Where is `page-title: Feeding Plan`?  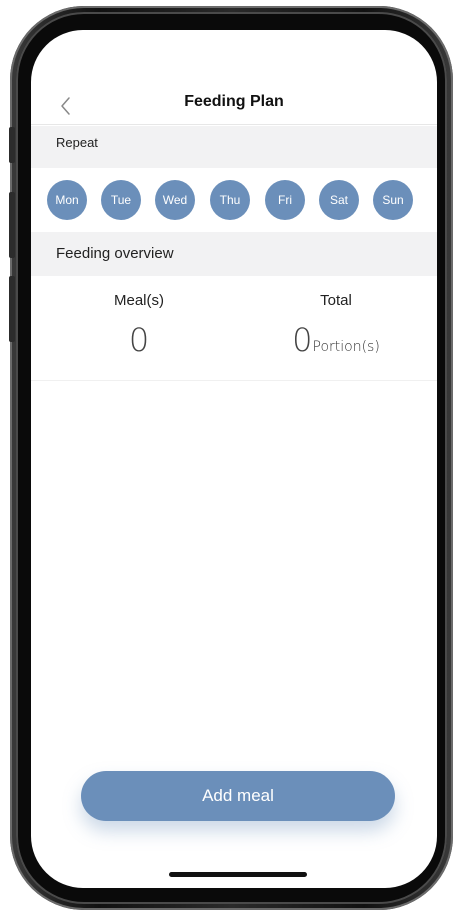 page-title: Feeding Plan is located at coordinates (234, 101).